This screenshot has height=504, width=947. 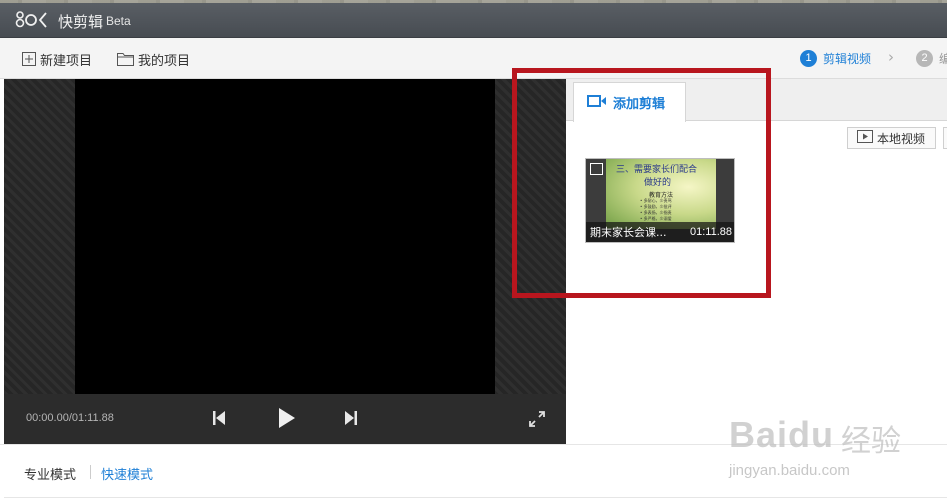 What do you see at coordinates (639, 104) in the screenshot?
I see `tab-add-clip-label: 添加剪辑` at bounding box center [639, 104].